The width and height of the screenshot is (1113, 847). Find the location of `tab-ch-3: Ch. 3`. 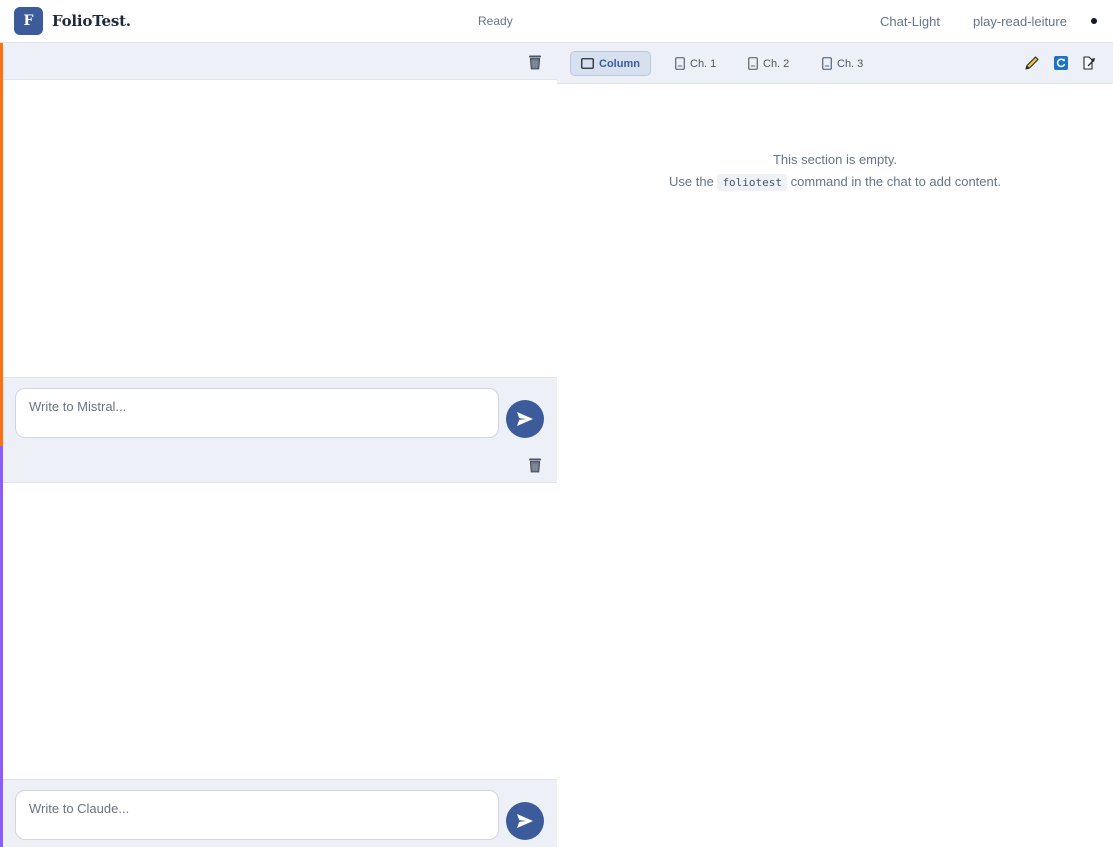

tab-ch-3: Ch. 3 is located at coordinates (842, 63).